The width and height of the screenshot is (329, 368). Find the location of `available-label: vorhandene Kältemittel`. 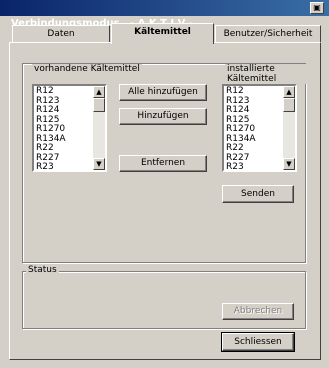

available-label: vorhandene Kältemittel is located at coordinates (87, 69).